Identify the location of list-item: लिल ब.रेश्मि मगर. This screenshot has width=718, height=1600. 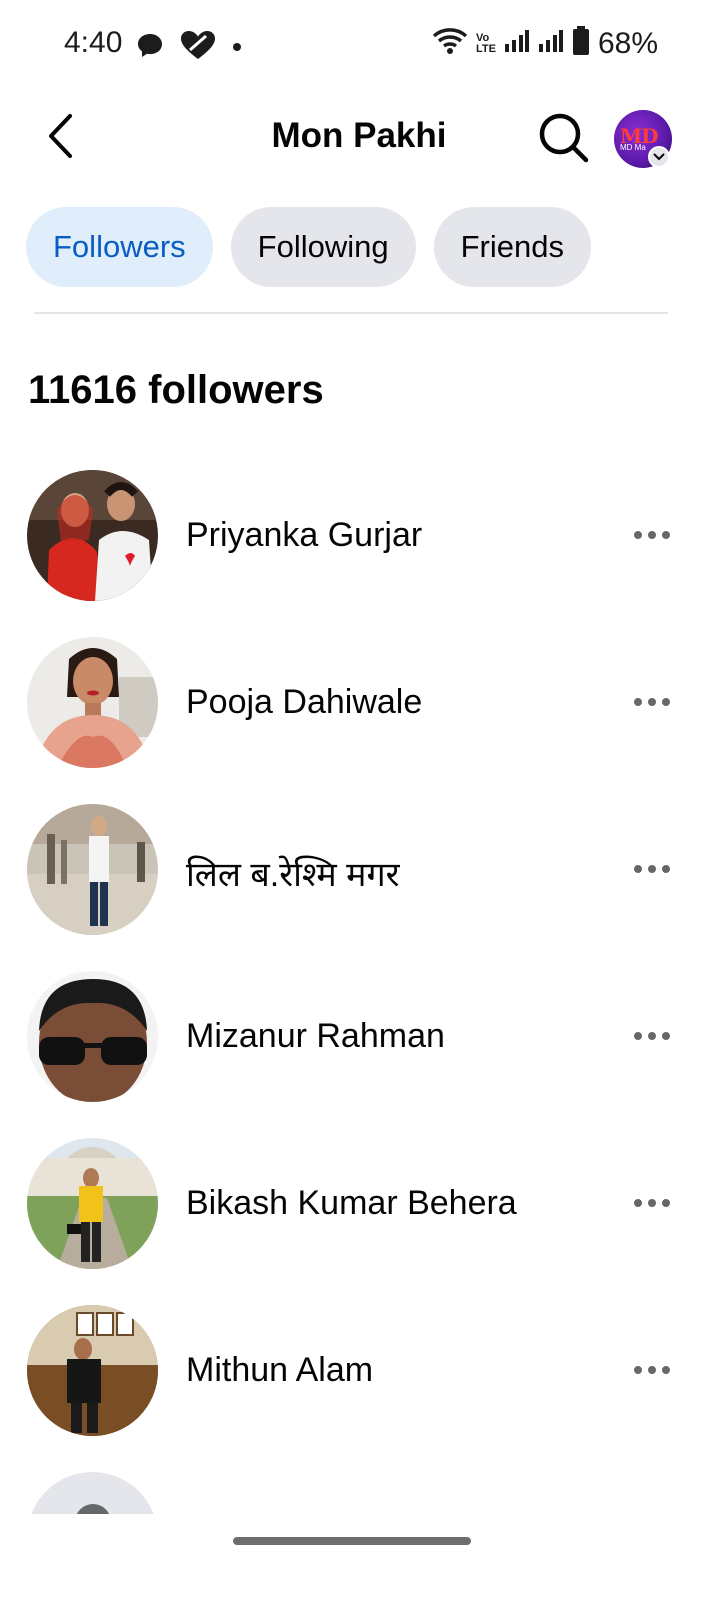
(359, 885).